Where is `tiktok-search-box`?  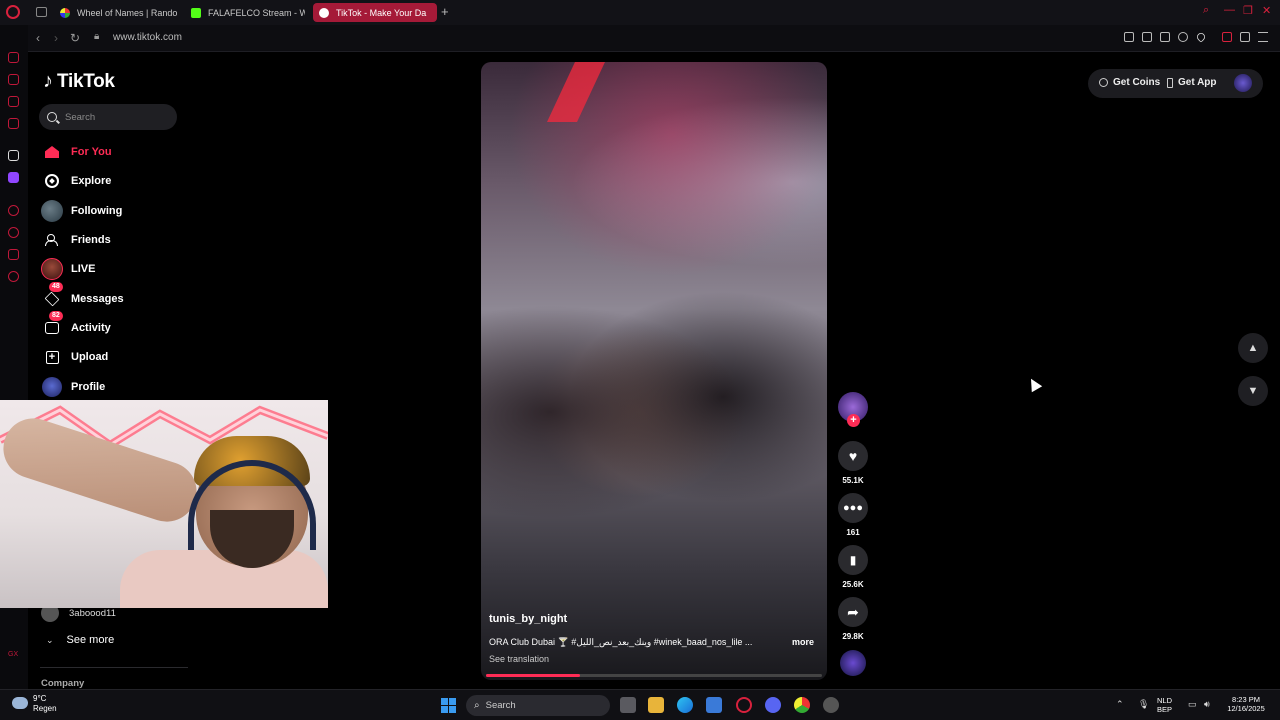 tiktok-search-box is located at coordinates (108, 117).